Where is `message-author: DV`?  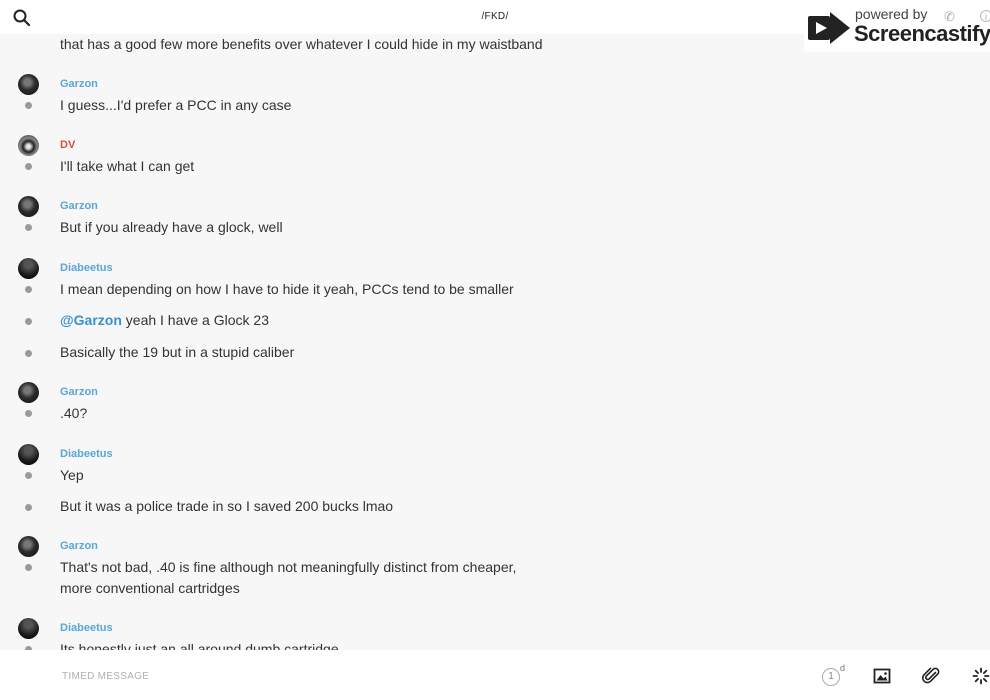
message-author: DV is located at coordinates (67, 145).